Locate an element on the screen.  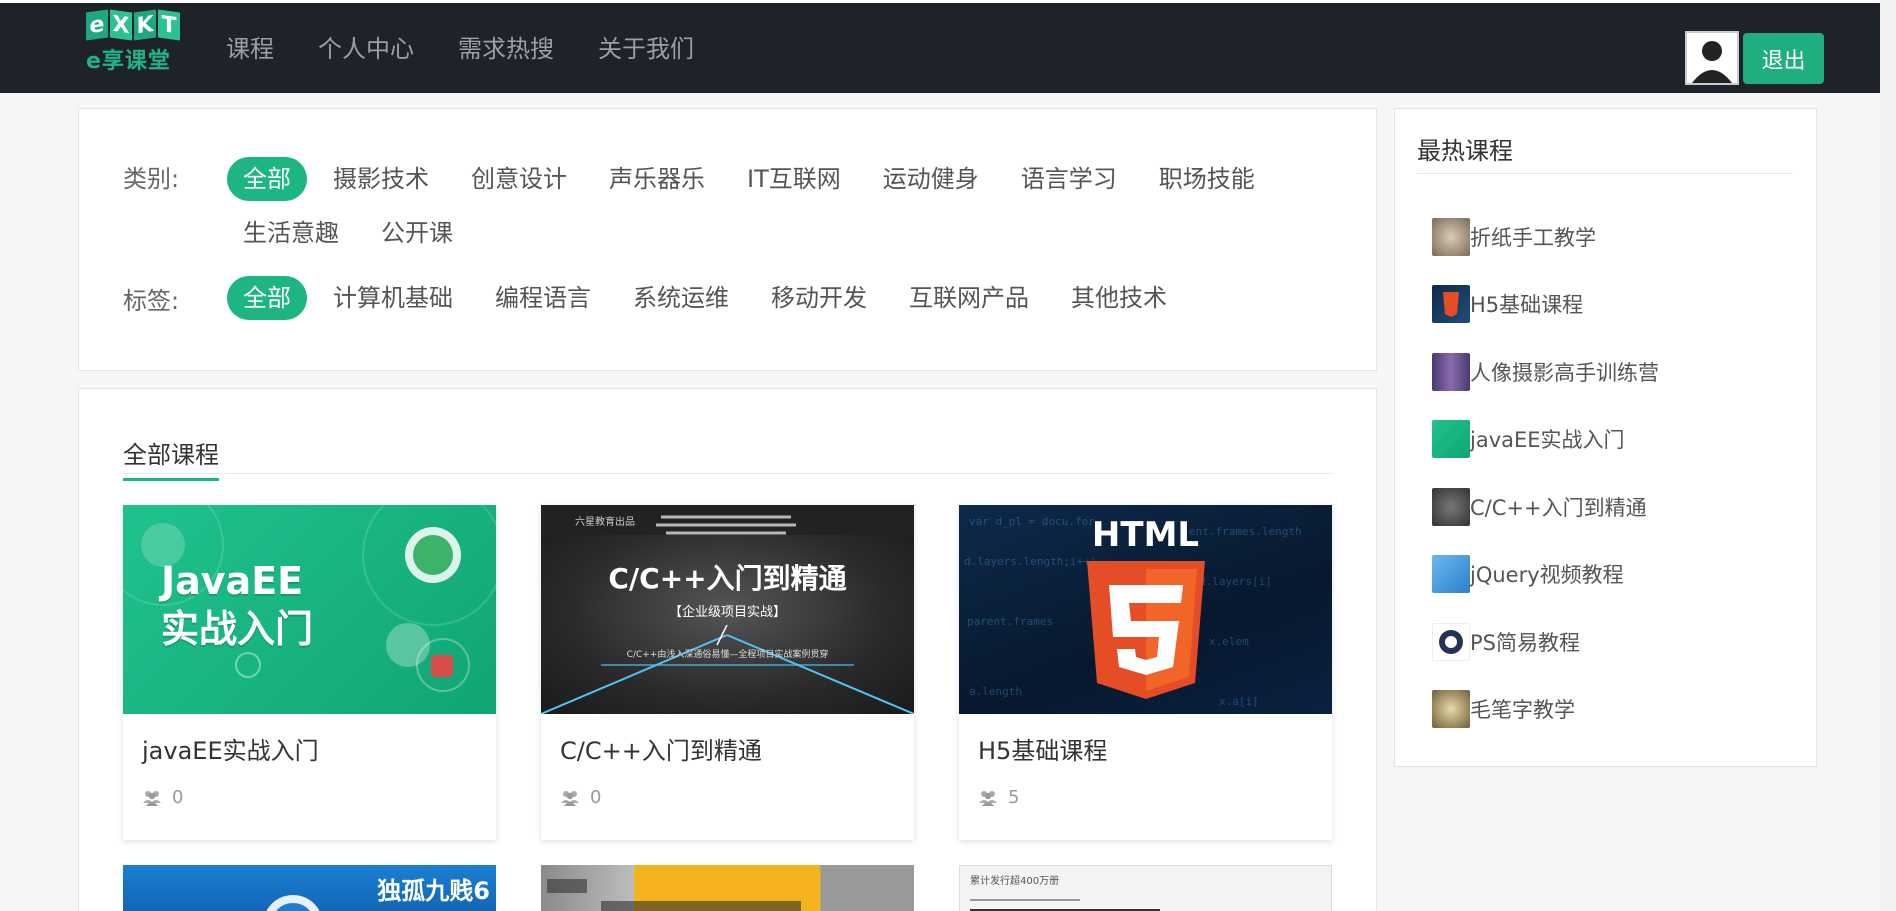
logout-button: 退出 is located at coordinates (1783, 58).